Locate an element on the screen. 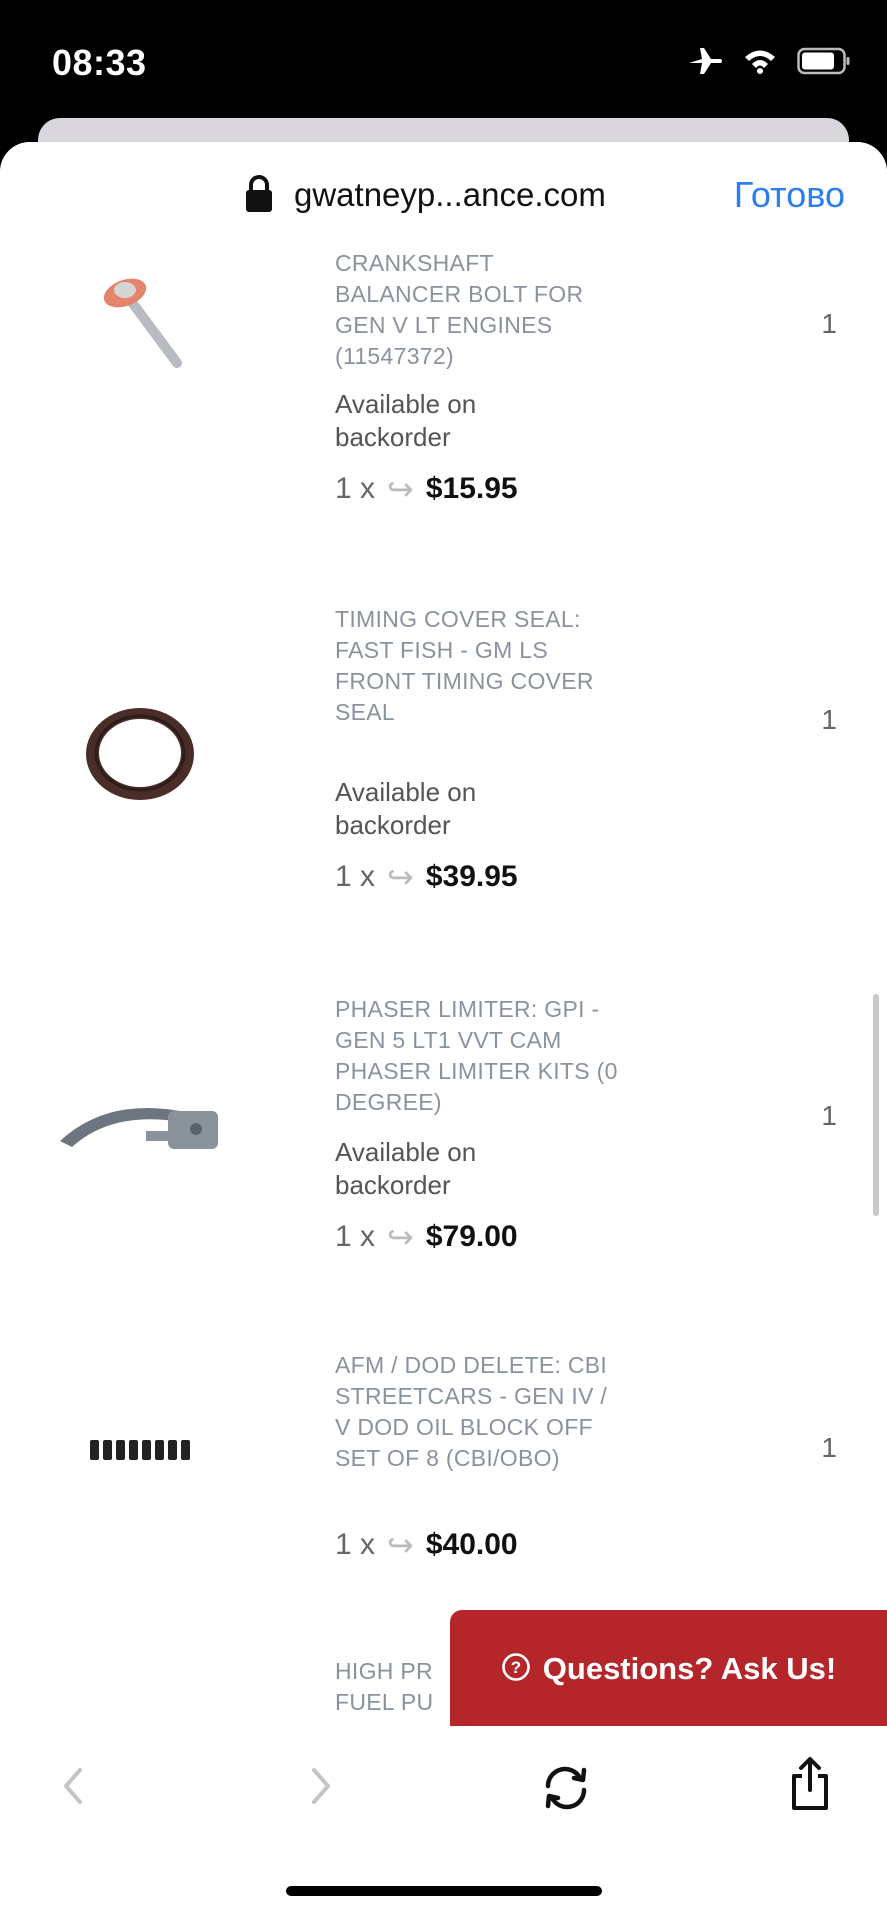 Image resolution: width=887 pixels, height=1920 pixels. questions-chat-button: ? Questions? Ask Us! is located at coordinates (668, 1669).